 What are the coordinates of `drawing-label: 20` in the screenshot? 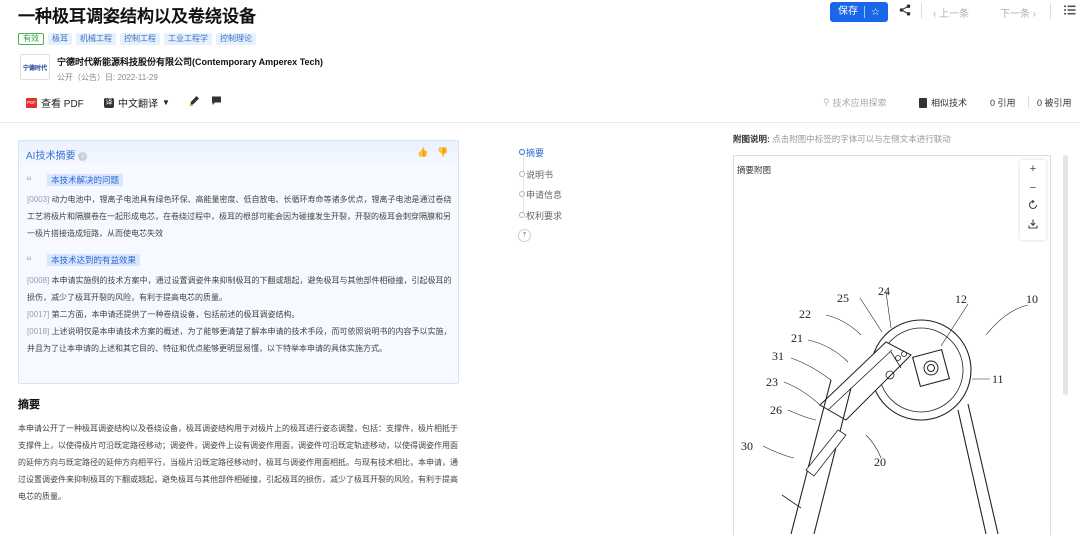 It's located at (880, 462).